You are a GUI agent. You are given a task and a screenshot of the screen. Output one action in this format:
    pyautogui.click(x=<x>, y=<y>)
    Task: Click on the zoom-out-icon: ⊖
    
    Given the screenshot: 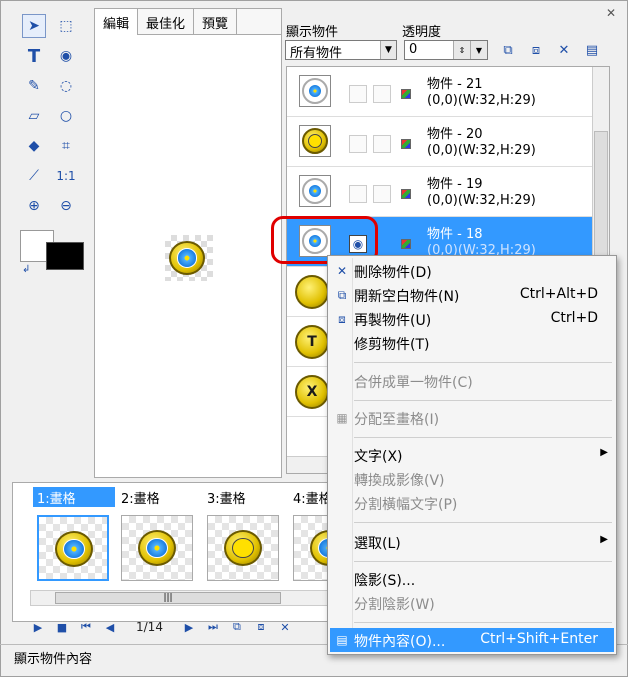 What is the action you would take?
    pyautogui.click(x=66, y=206)
    